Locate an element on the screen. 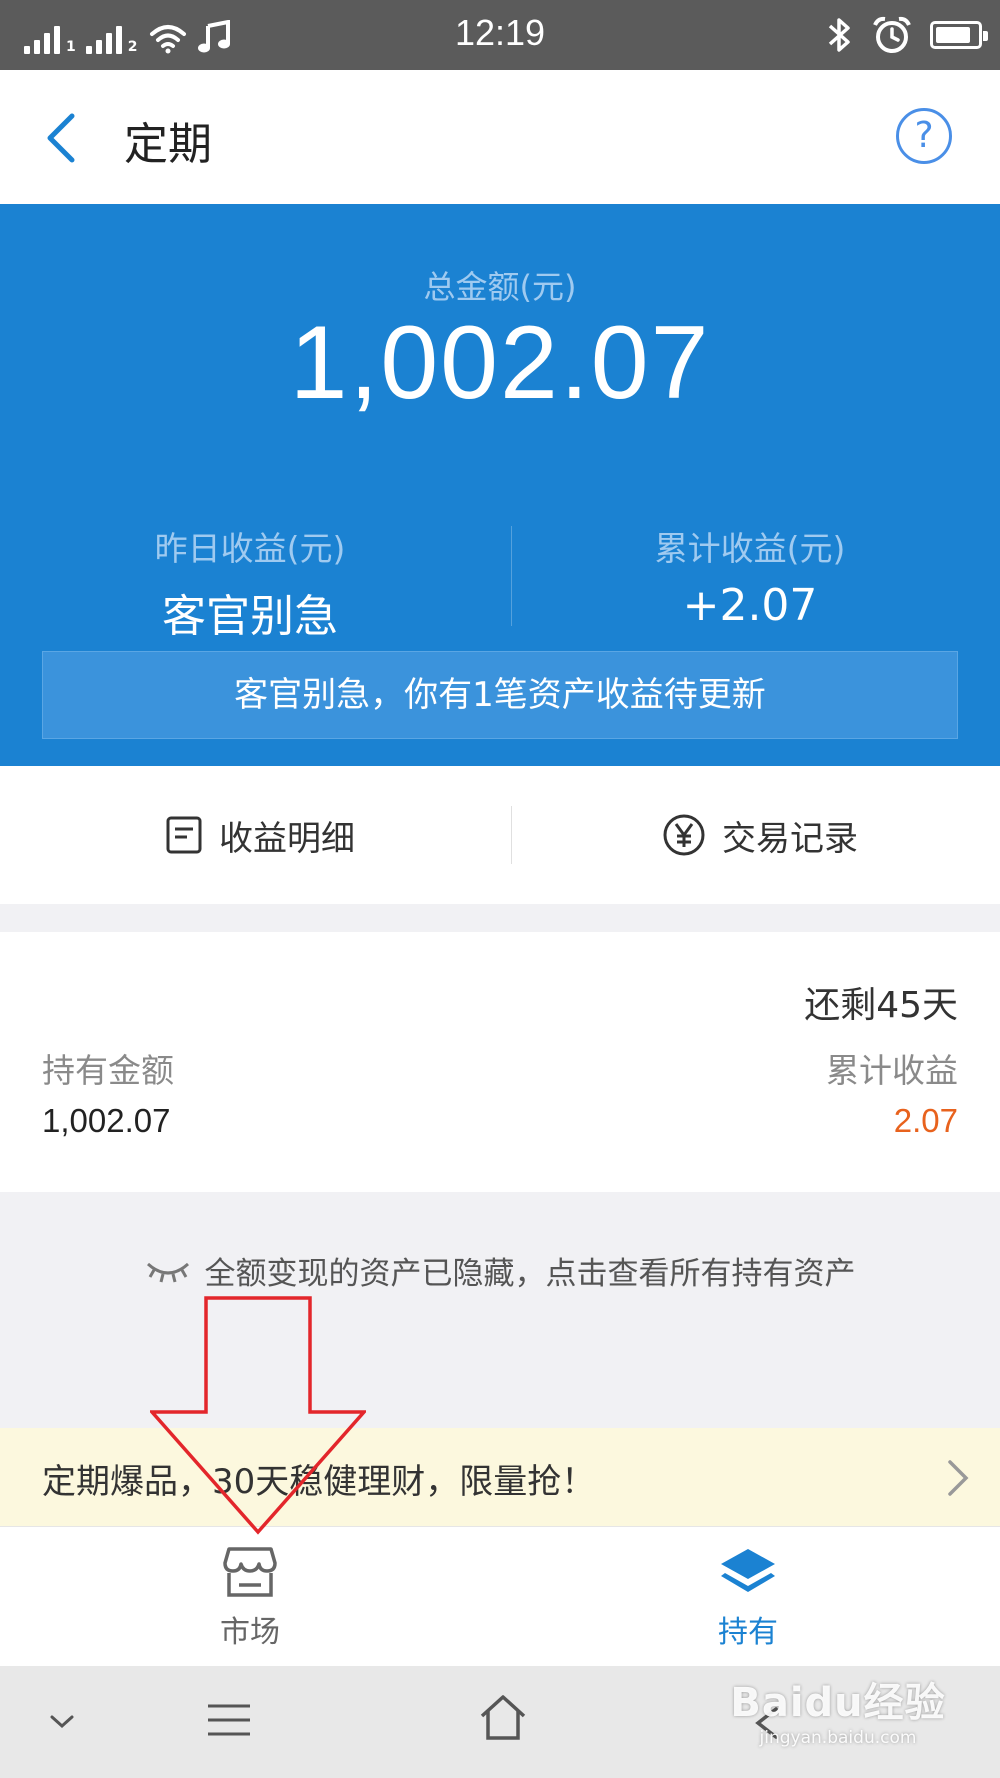  promo-text: 定期爆品，30天稳健理财，限量抢！ is located at coordinates (319, 1482).